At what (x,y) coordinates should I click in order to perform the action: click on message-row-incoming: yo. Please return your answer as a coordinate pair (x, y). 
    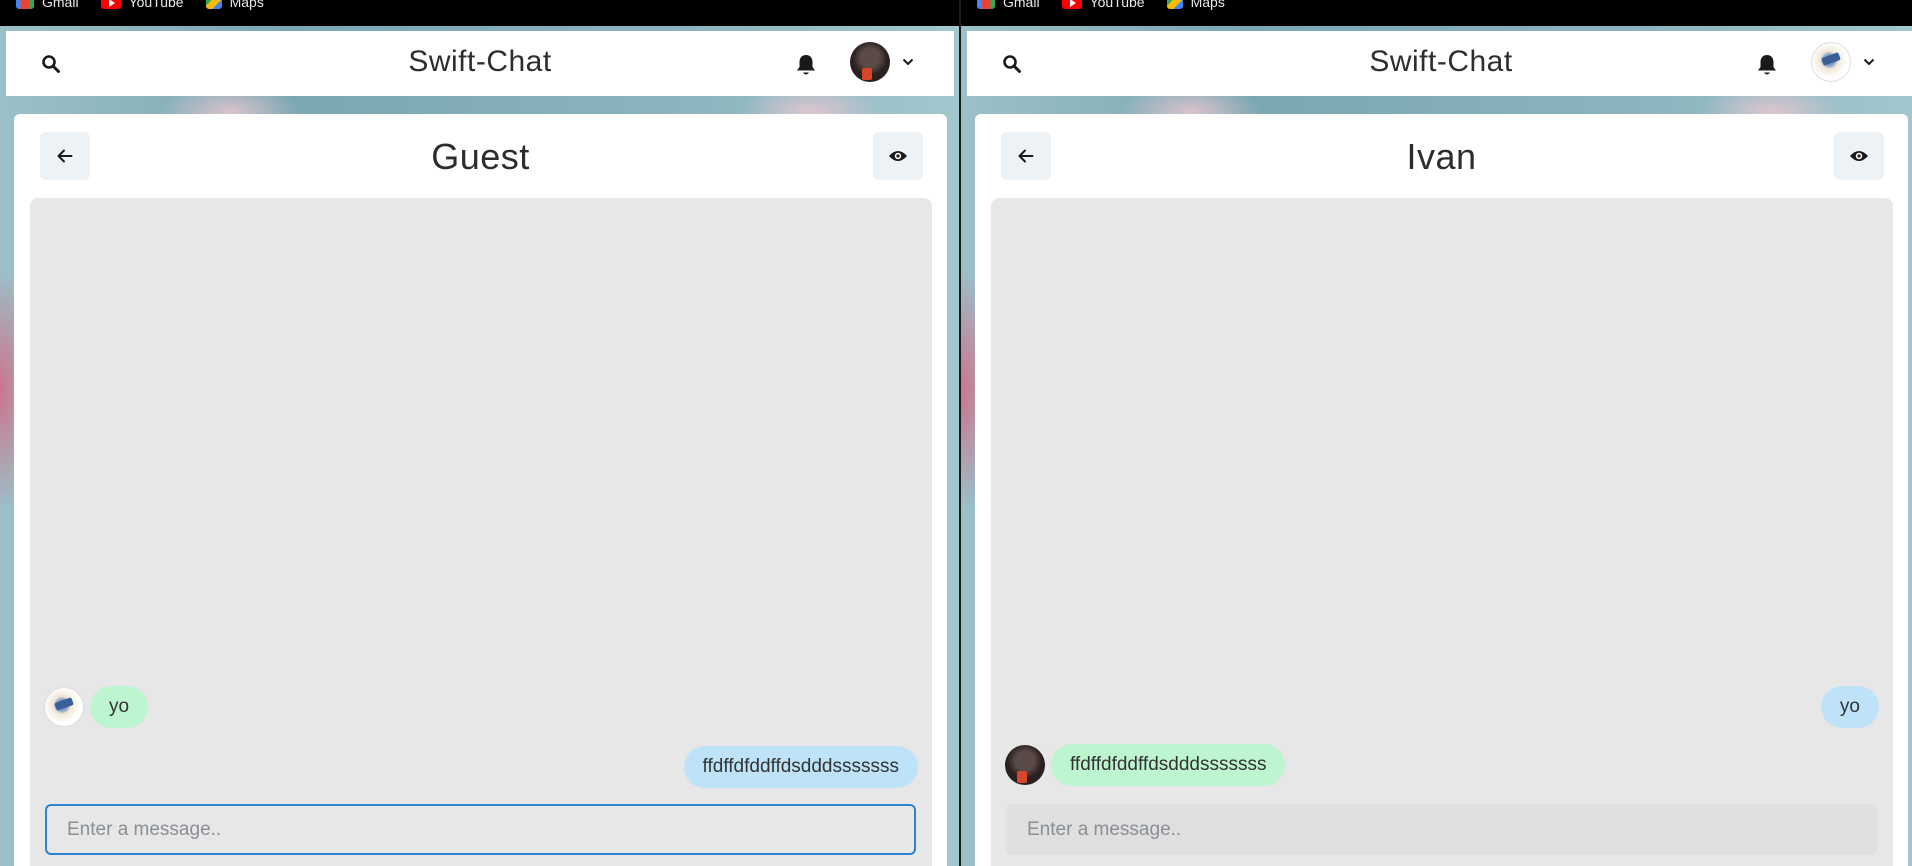
    Looking at the image, I should click on (96, 707).